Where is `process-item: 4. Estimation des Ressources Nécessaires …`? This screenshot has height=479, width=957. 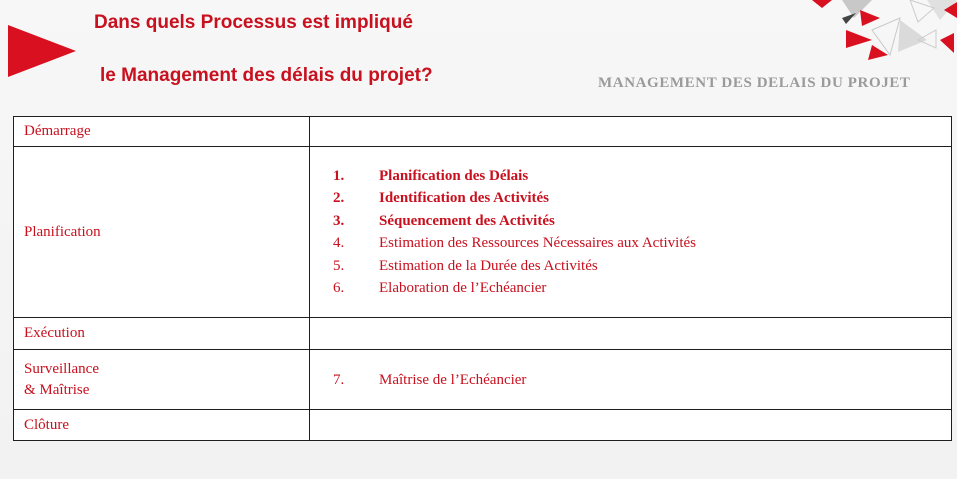 process-item: 4. Estimation des Ressources Nécessaires … is located at coordinates (642, 243).